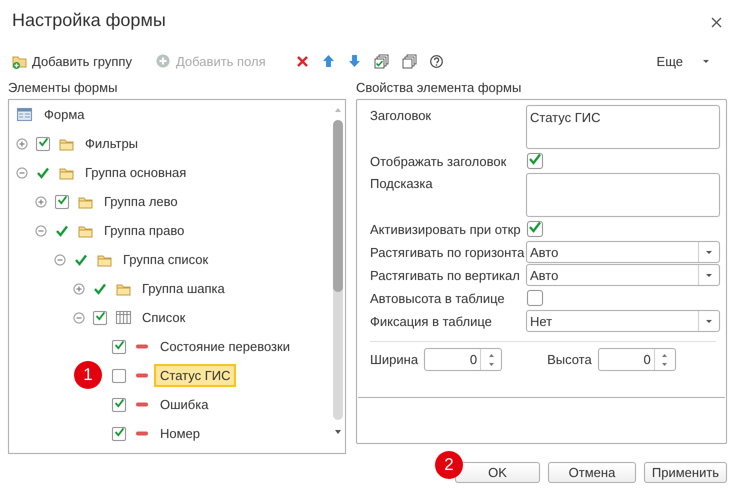  Describe the element at coordinates (446, 229) in the screenshot. I see `field-label: Активизировать при откр` at that location.